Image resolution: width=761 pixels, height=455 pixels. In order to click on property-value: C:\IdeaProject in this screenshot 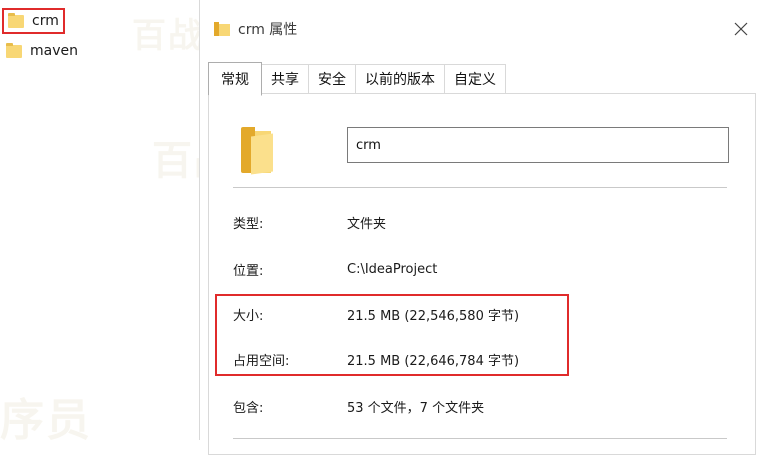, I will do `click(392, 269)`.